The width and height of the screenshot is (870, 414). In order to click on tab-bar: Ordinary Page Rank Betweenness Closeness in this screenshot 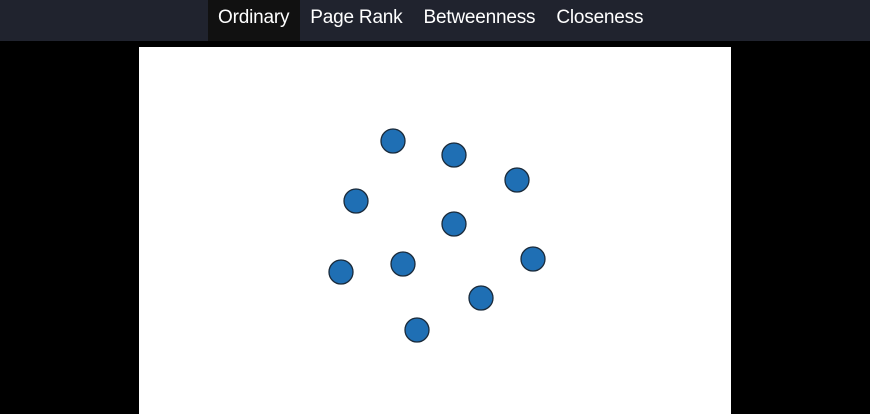, I will do `click(431, 20)`.